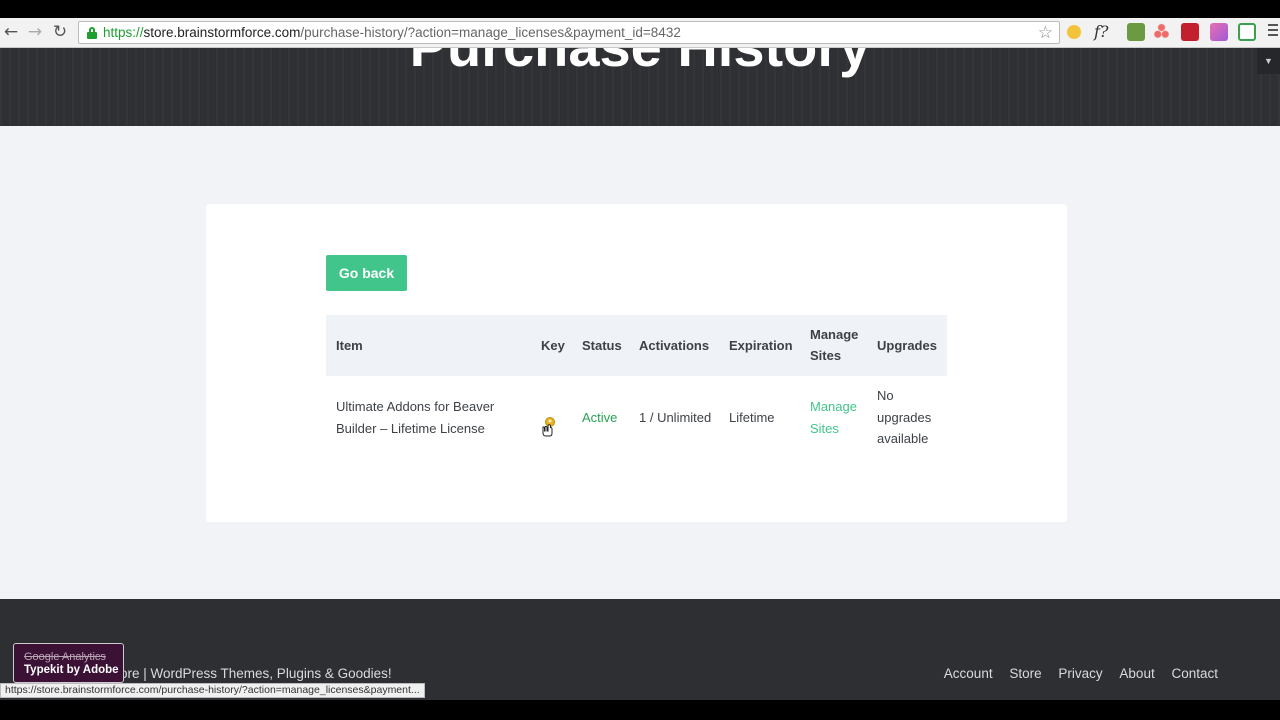 The width and height of the screenshot is (1280, 720). I want to click on item-line: Ultimate Addons for Beaver, so click(415, 406).